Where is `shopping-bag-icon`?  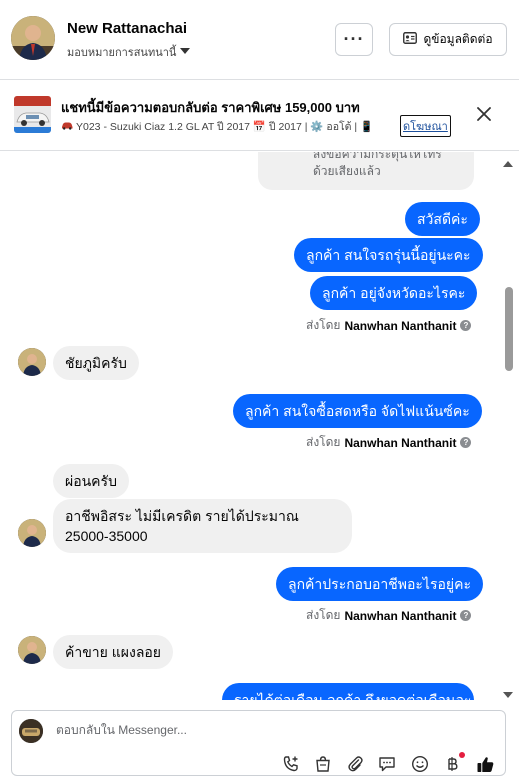 shopping-bag-icon is located at coordinates (323, 764).